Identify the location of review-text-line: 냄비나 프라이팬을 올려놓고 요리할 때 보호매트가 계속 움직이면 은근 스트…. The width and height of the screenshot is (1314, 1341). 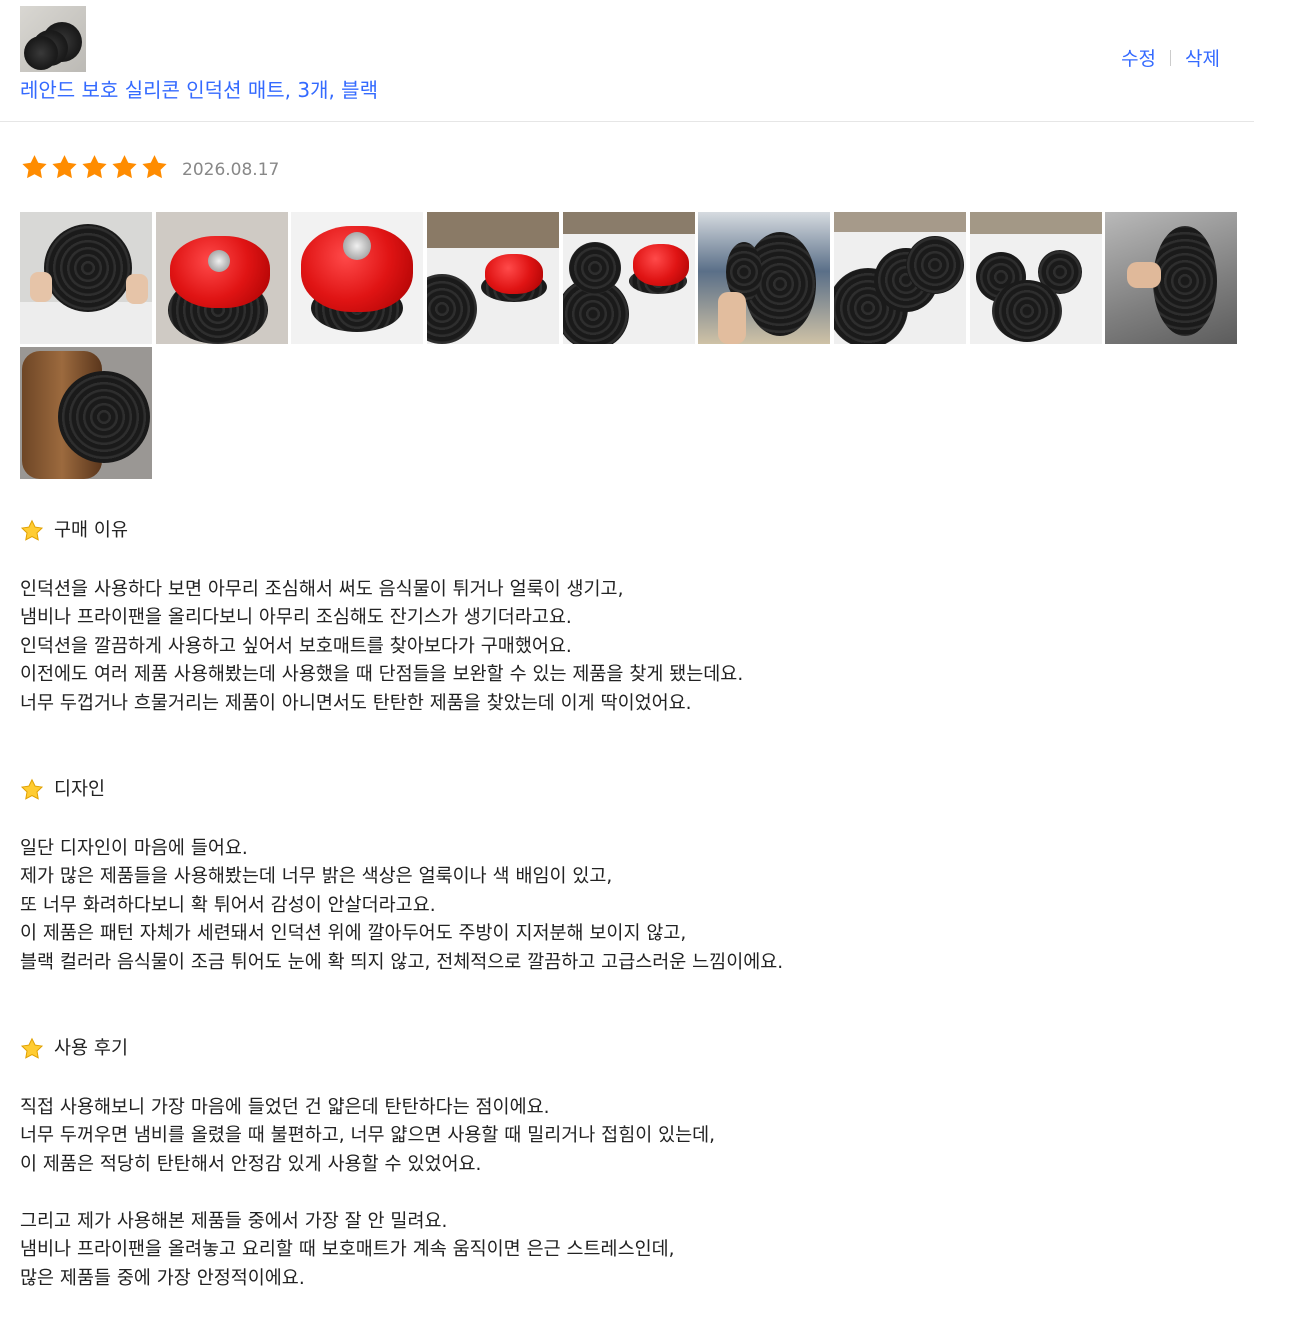
(347, 1249).